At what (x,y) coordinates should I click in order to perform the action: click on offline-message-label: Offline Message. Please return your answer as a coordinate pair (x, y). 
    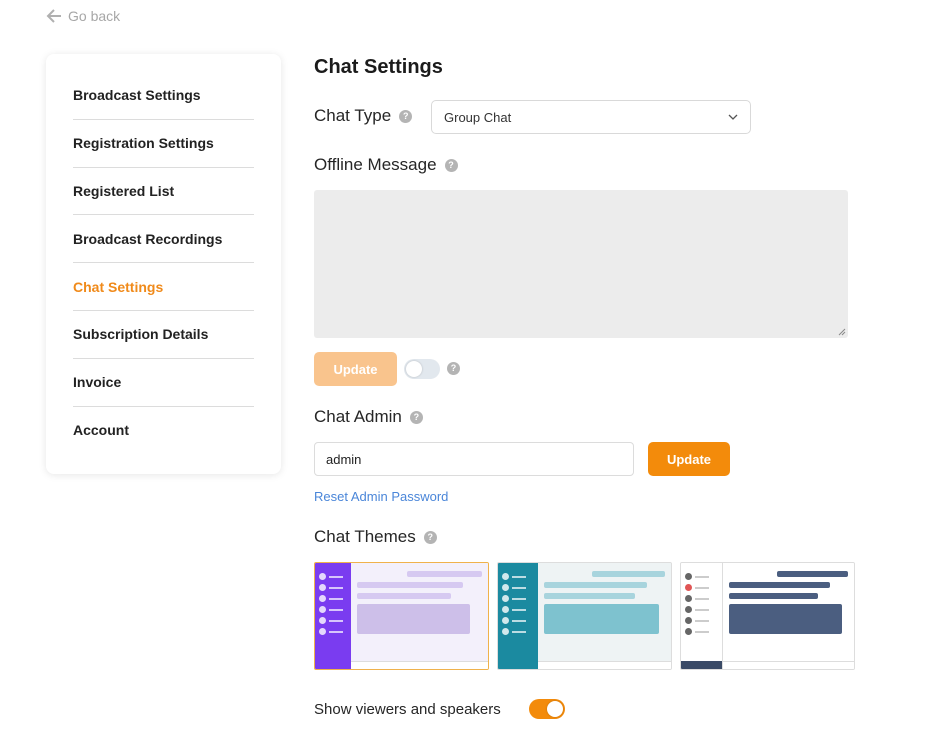
    Looking at the image, I should click on (375, 164).